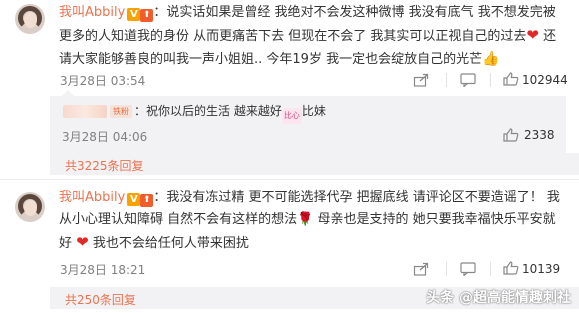 The image size is (579, 313). What do you see at coordinates (103, 270) in the screenshot?
I see `comment-time: 3月28日 18:21` at bounding box center [103, 270].